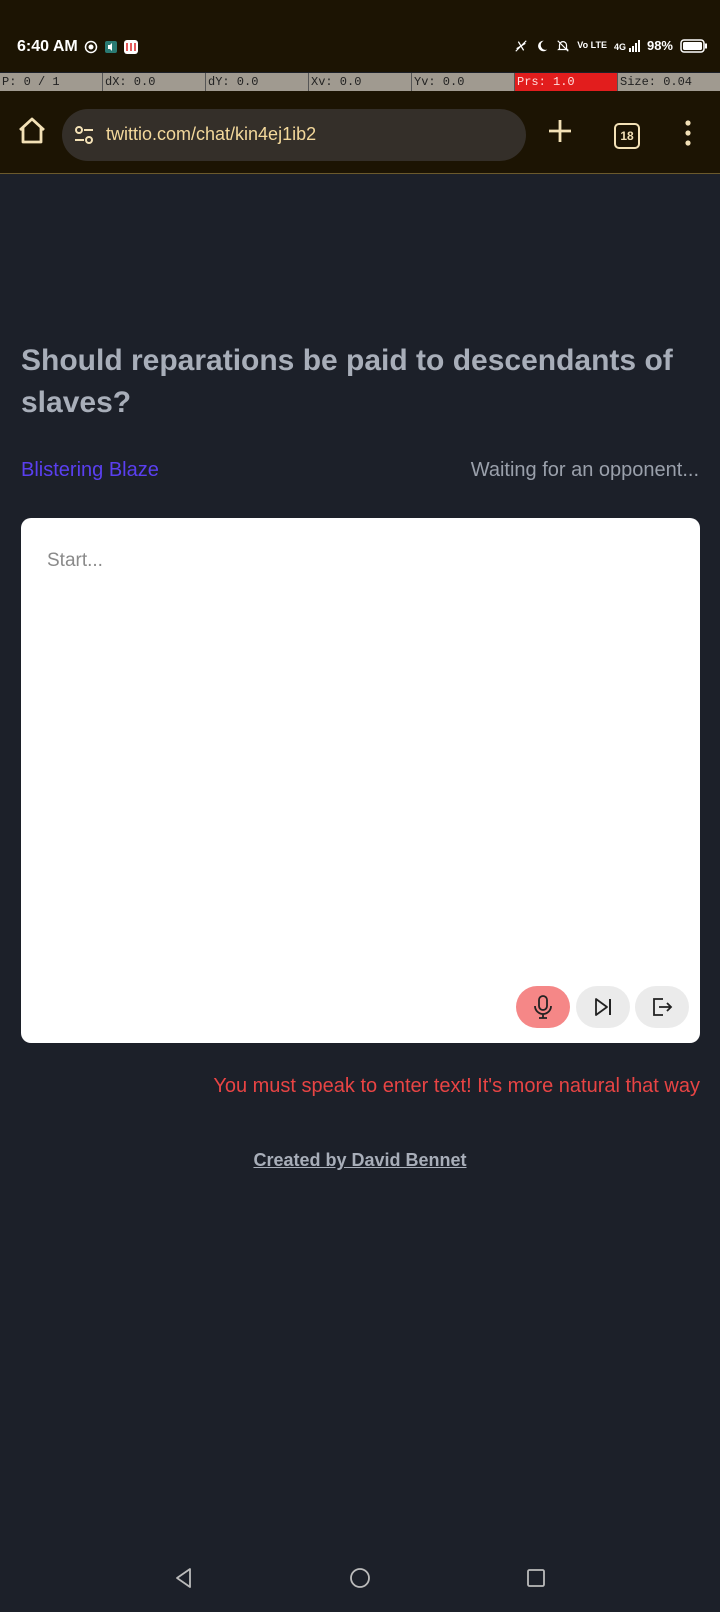  I want to click on overlay-size: Size: 0.04, so click(668, 82).